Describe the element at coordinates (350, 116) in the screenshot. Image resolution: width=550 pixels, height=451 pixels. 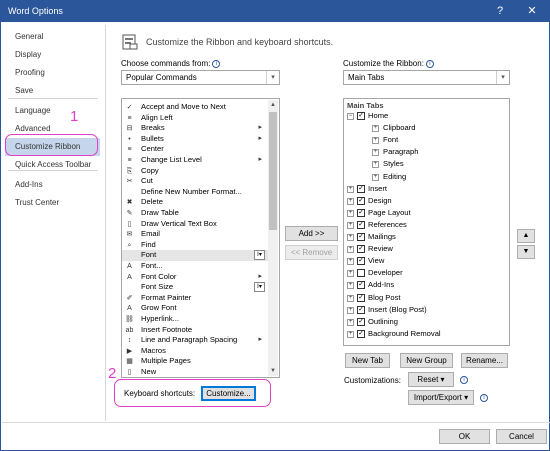
I see `collapse-icon: −` at that location.